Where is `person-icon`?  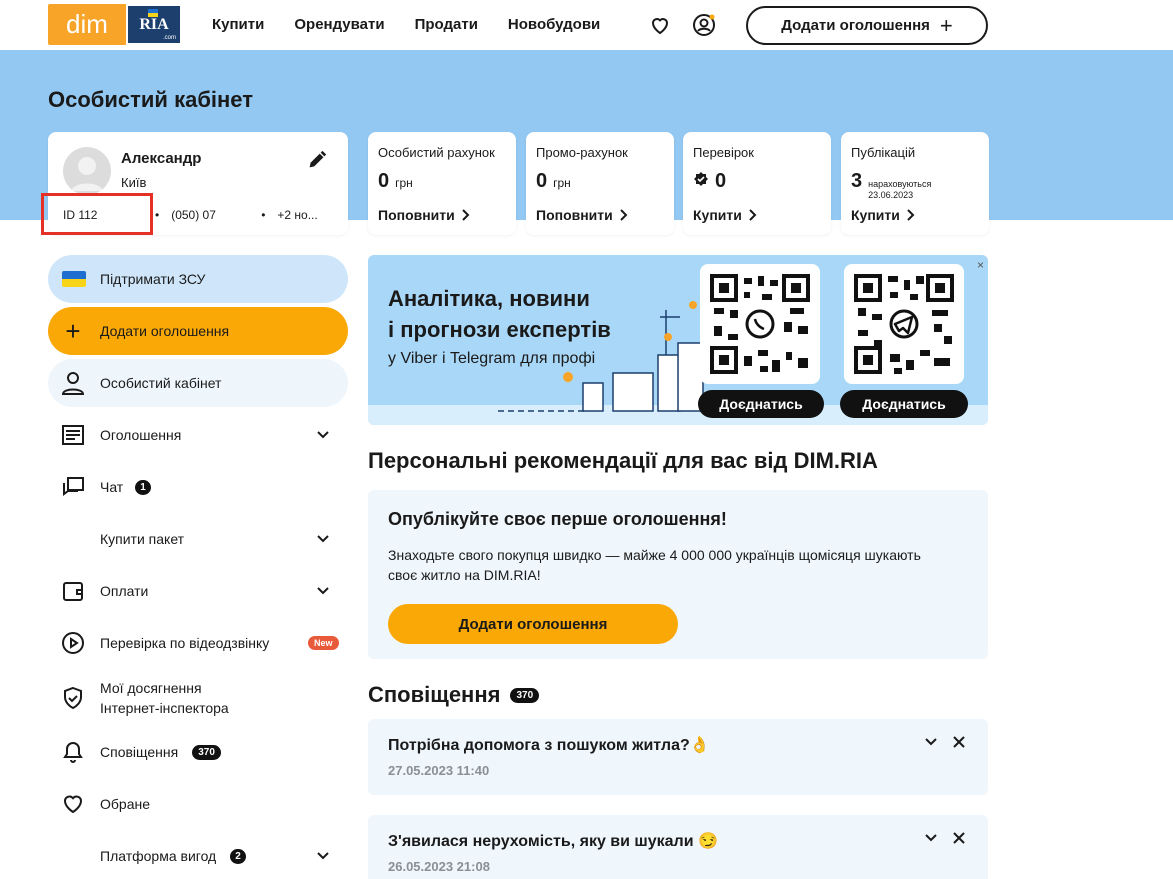 person-icon is located at coordinates (73, 383).